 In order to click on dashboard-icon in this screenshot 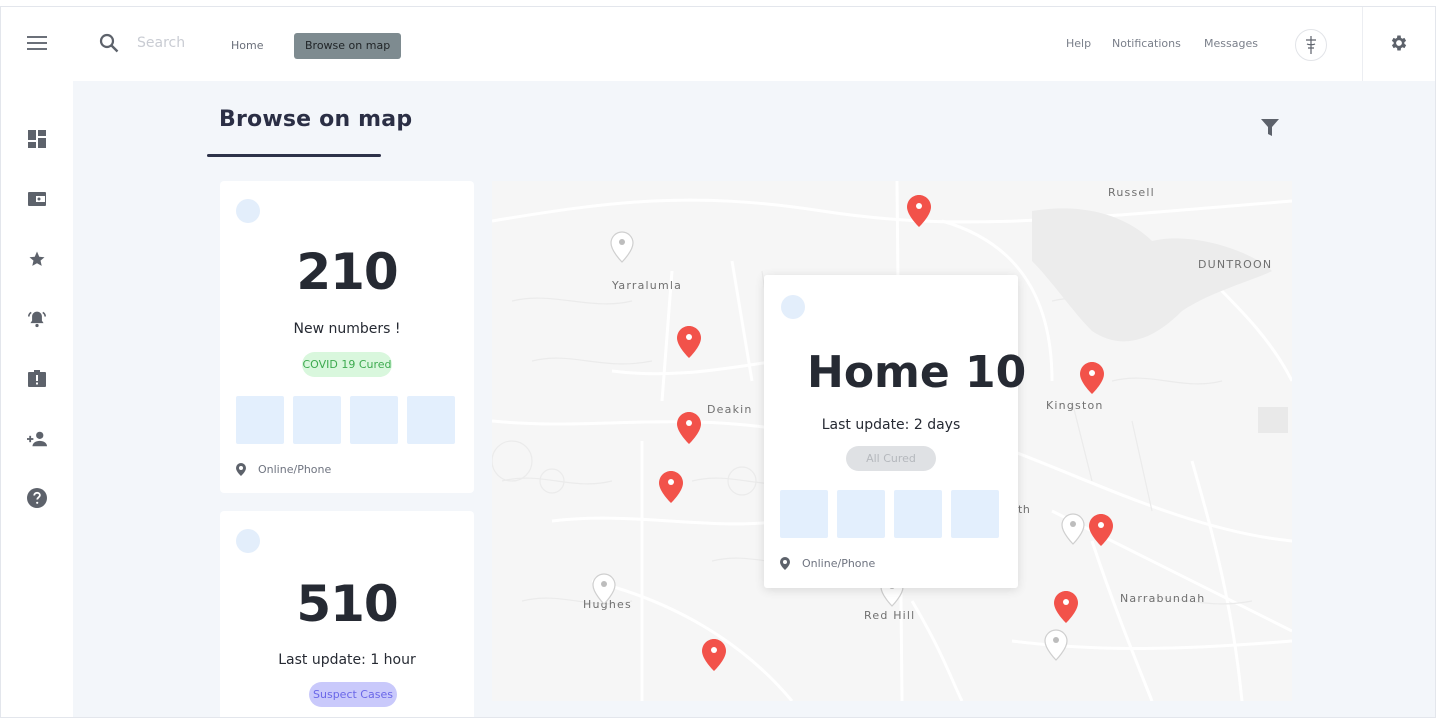, I will do `click(37, 139)`.